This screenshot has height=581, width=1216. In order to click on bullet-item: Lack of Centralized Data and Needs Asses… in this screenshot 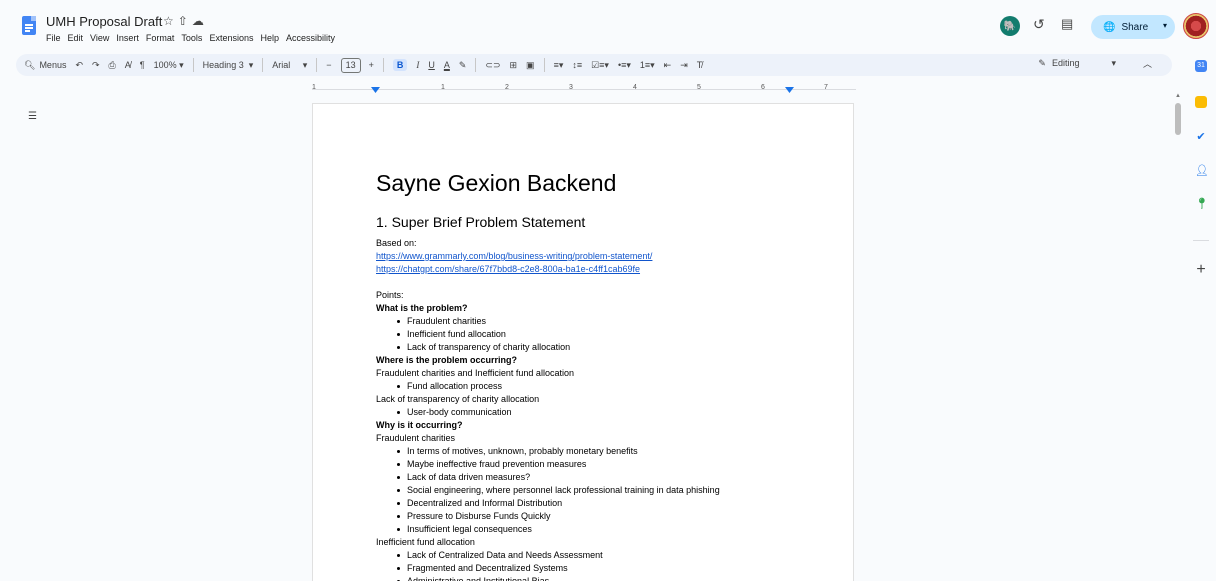, I will do `click(606, 555)`.